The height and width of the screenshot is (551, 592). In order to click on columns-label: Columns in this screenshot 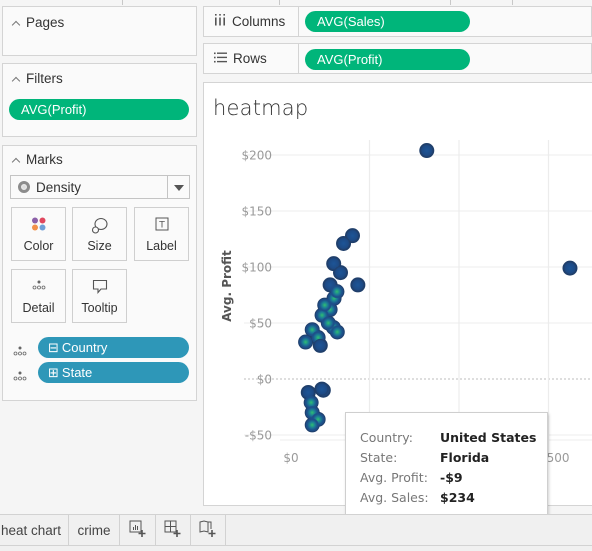, I will do `click(259, 21)`.